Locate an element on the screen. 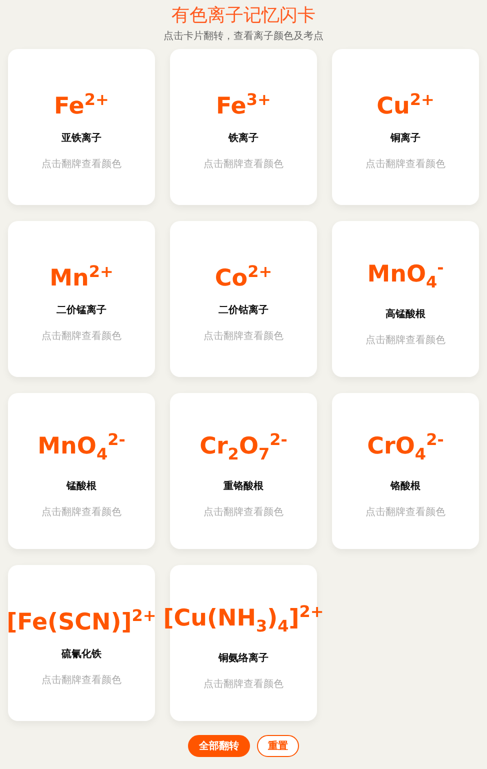 Image resolution: width=487 pixels, height=769 pixels. ion-formula: Fe$^{2+}$ is located at coordinates (81, 105).